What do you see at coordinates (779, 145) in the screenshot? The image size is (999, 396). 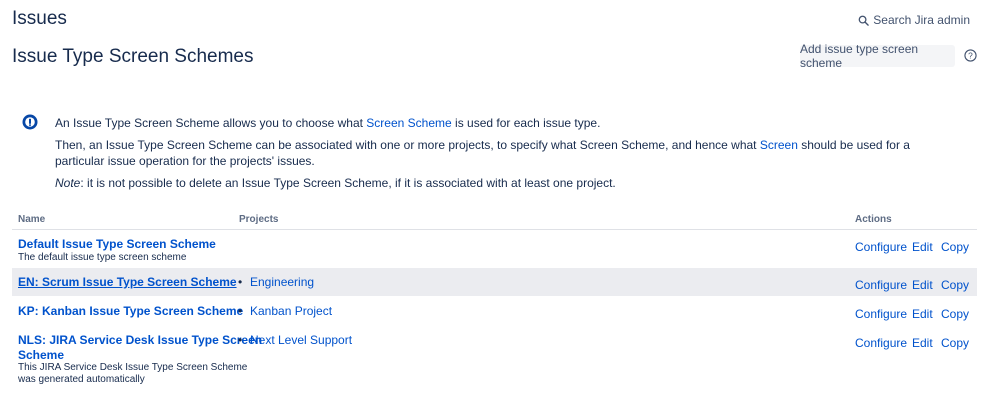 I see `screen-link: Screen` at bounding box center [779, 145].